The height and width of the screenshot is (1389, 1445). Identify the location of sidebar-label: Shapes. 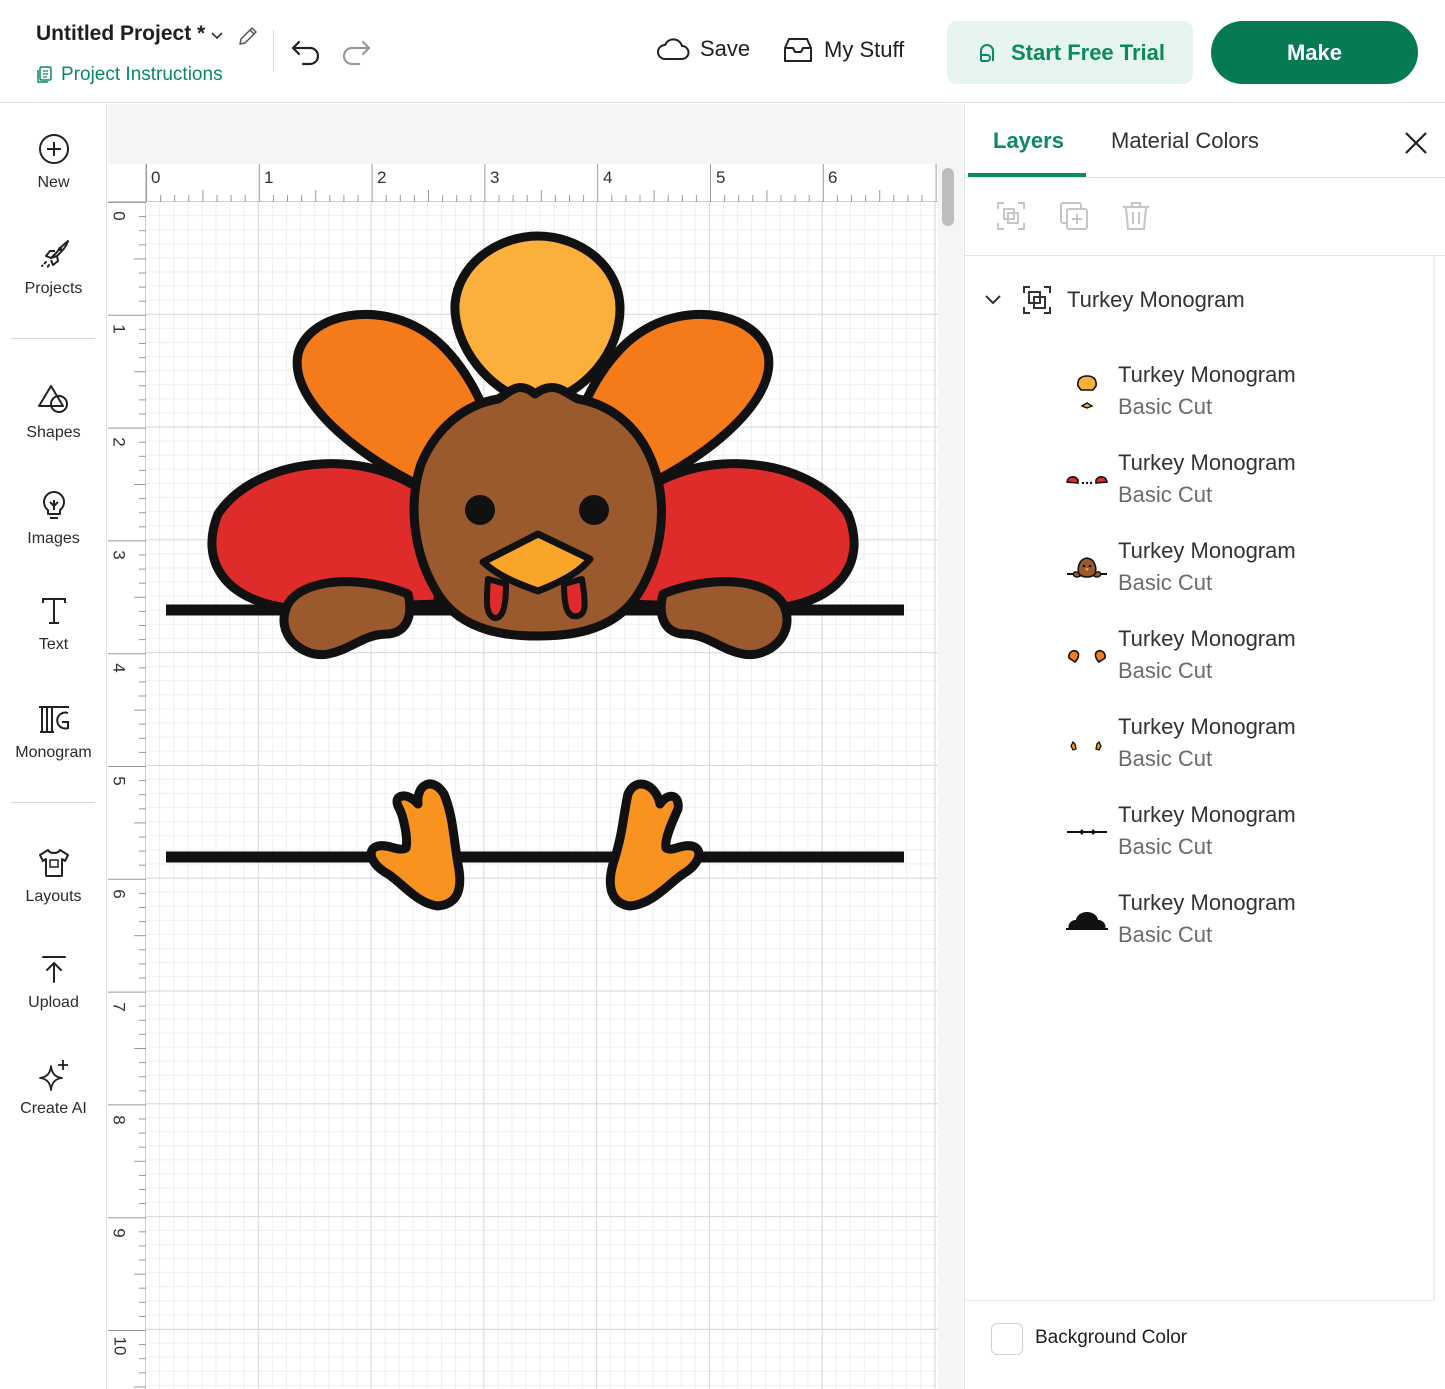
(53, 432).